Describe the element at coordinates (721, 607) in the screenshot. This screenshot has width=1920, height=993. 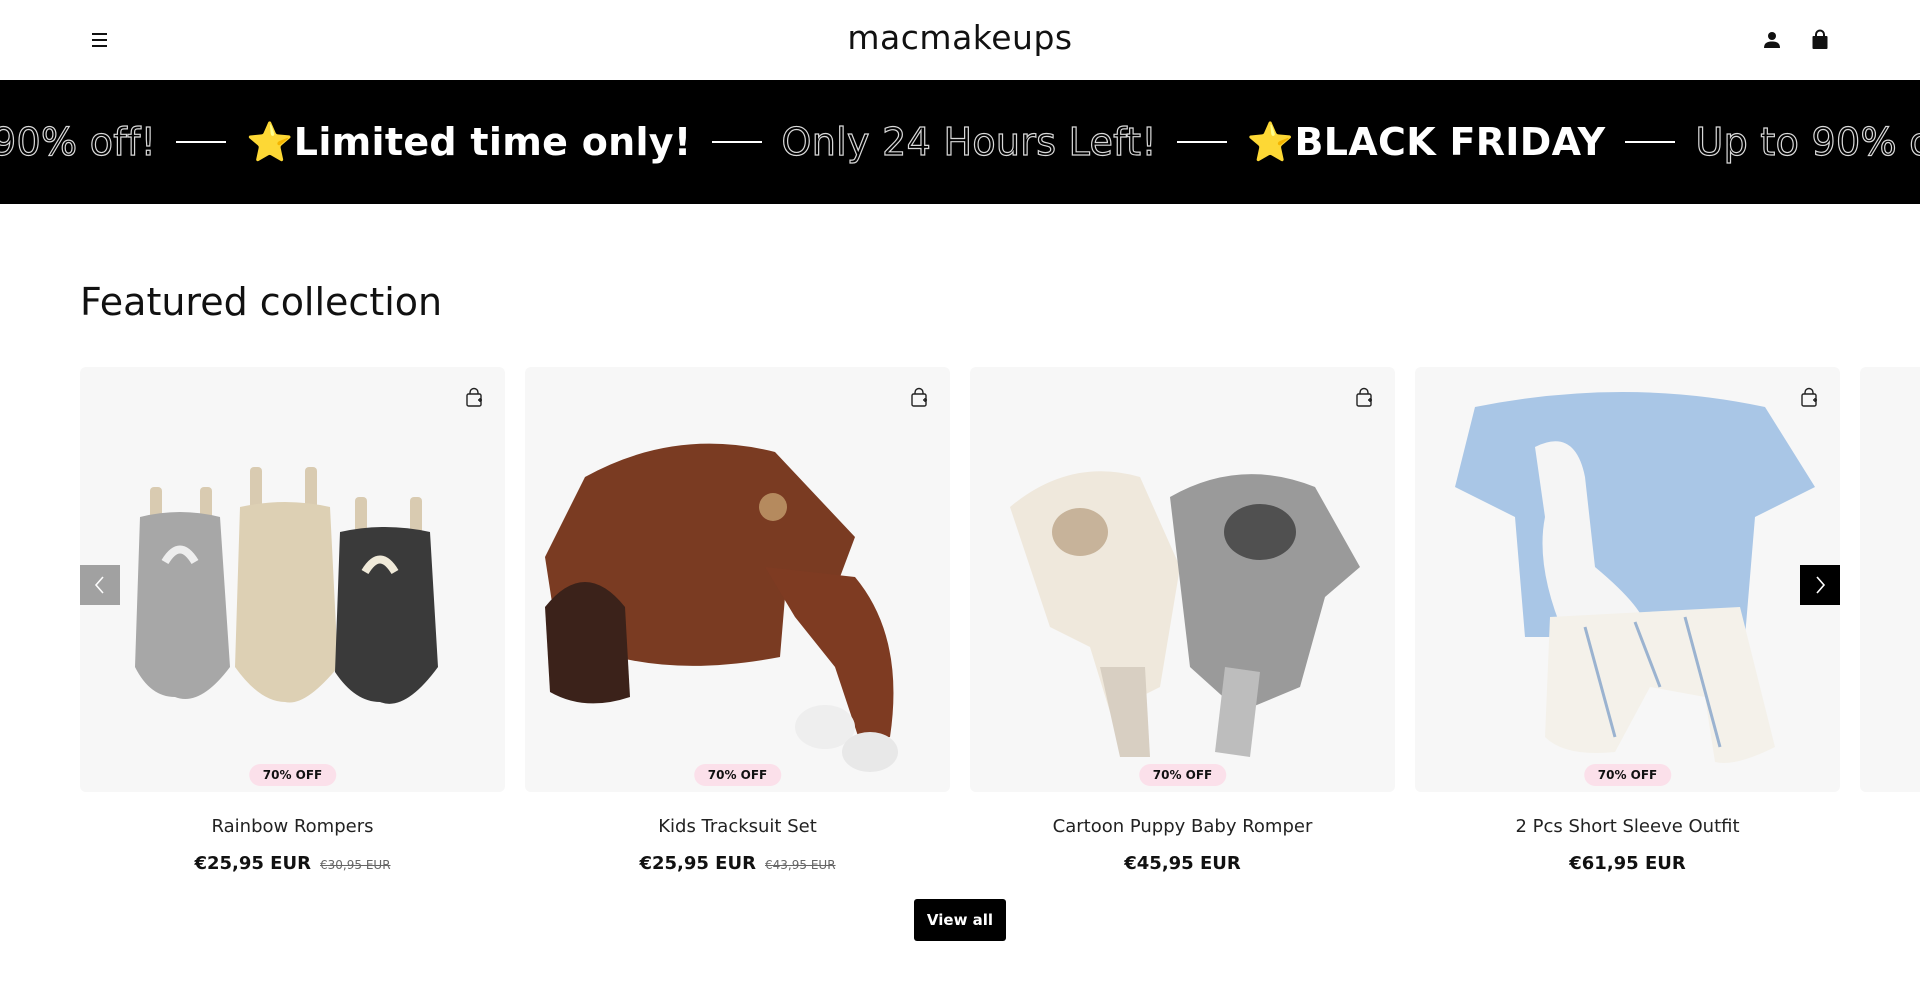
I see `tracksuit-illustration` at that location.